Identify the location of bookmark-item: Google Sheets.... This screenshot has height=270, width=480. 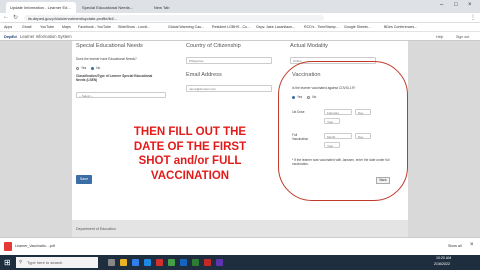
(357, 27).